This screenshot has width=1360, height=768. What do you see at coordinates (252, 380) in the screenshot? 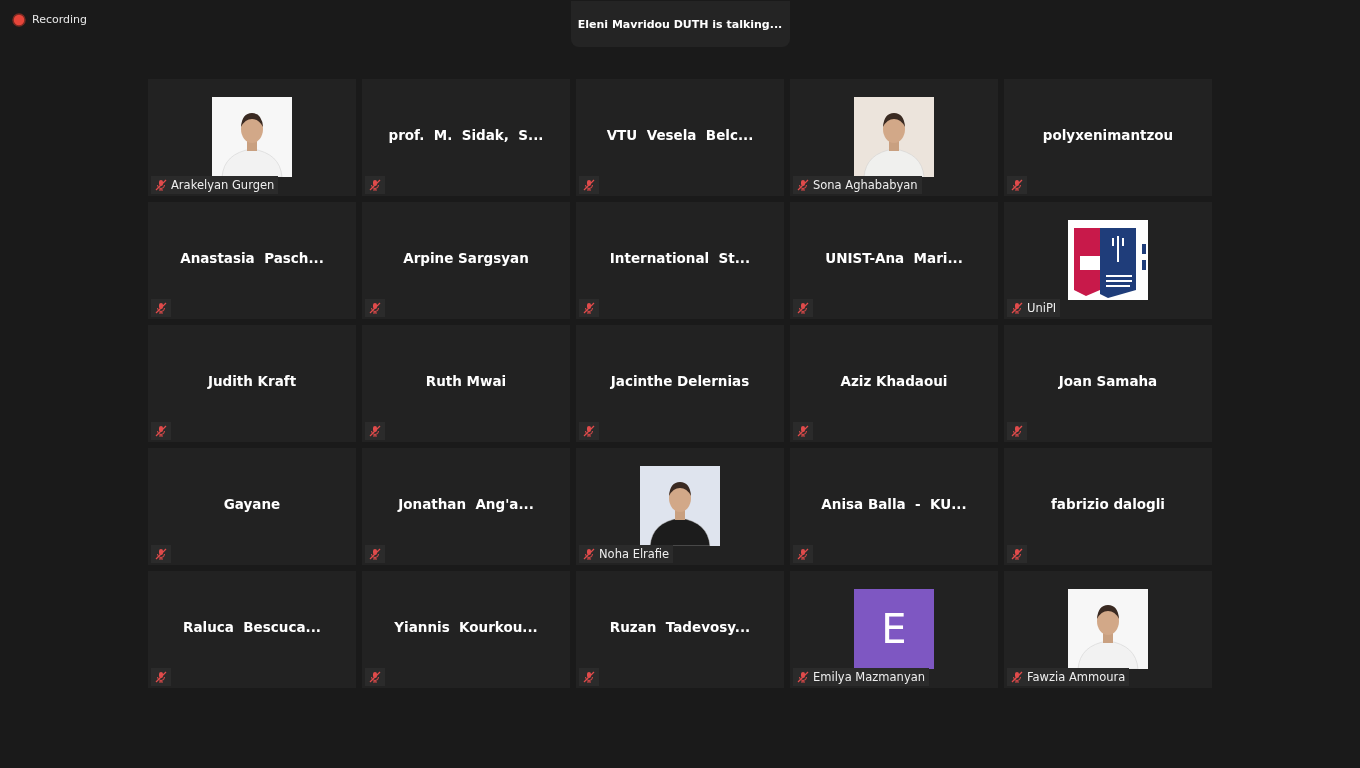
I see `participant-name: Judith Kraft` at bounding box center [252, 380].